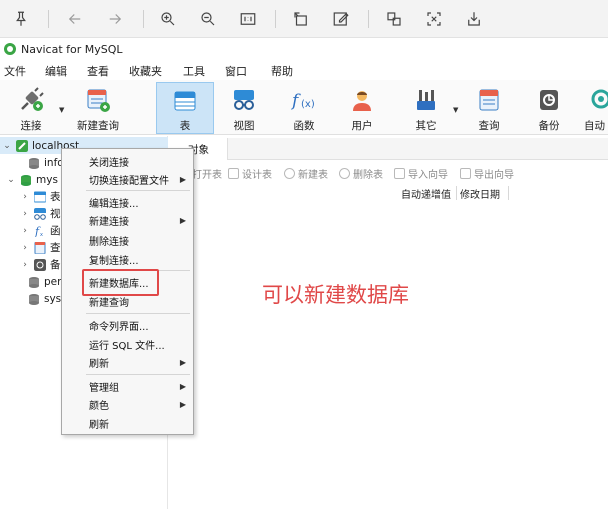  What do you see at coordinates (47, 179) in the screenshot?
I see `tree-label: mys` at bounding box center [47, 179].